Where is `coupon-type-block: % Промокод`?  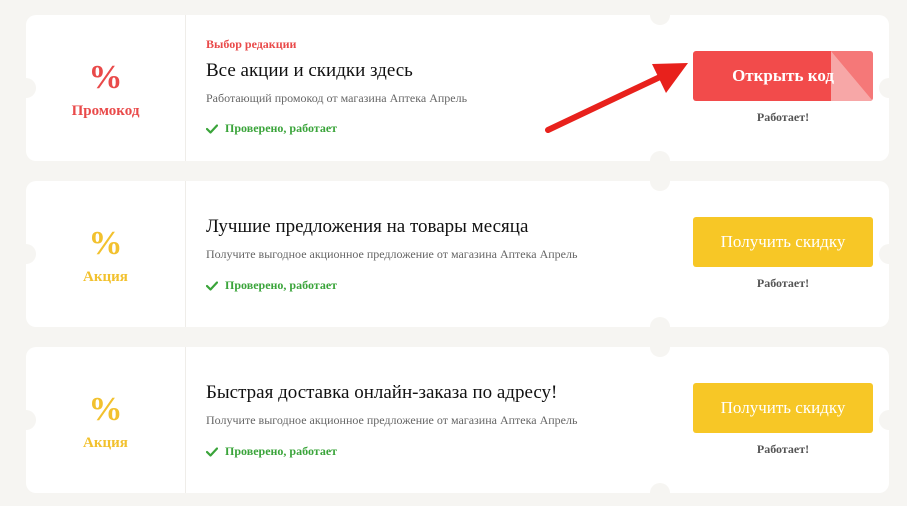 coupon-type-block: % Промокод is located at coordinates (106, 88).